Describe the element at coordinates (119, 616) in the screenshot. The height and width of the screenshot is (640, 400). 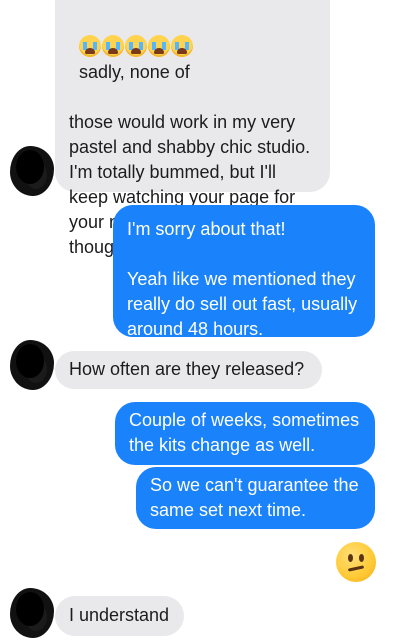
I see `incoming-message-bubble: I understand` at that location.